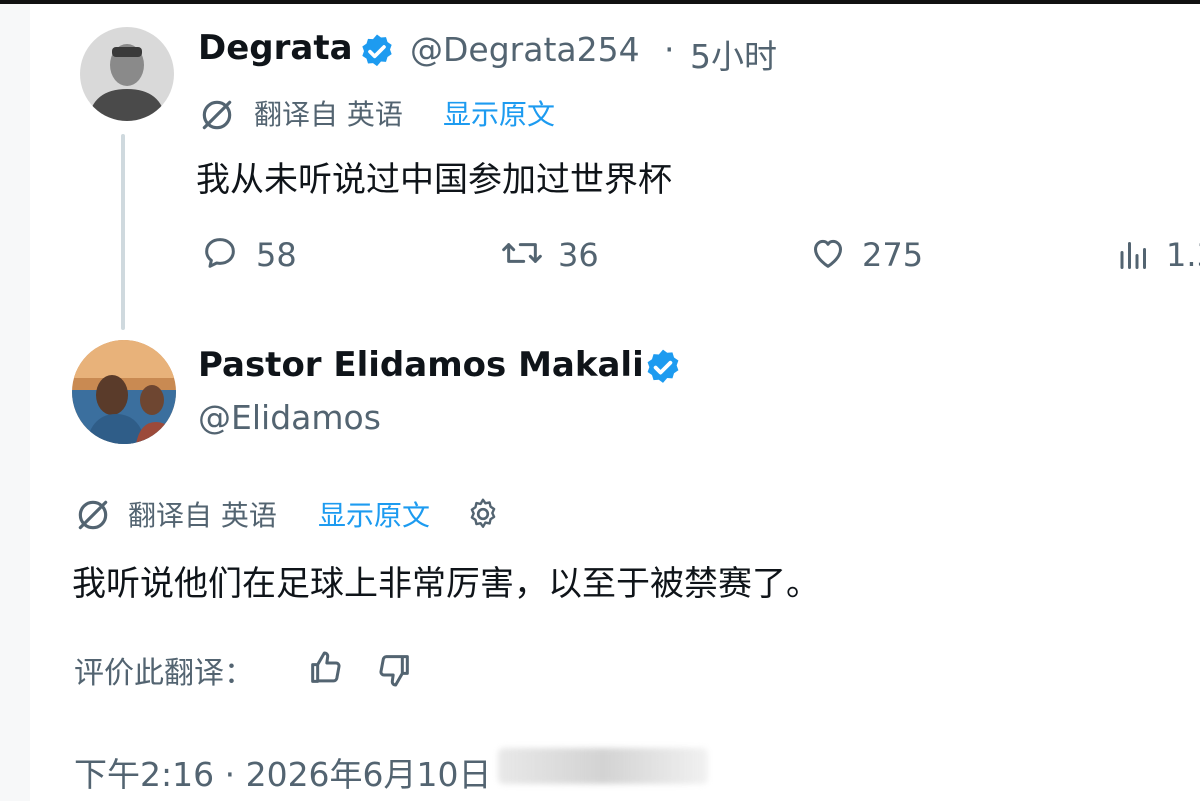 The height and width of the screenshot is (801, 1200). What do you see at coordinates (394, 670) in the screenshot?
I see `thumbs-down-icon` at bounding box center [394, 670].